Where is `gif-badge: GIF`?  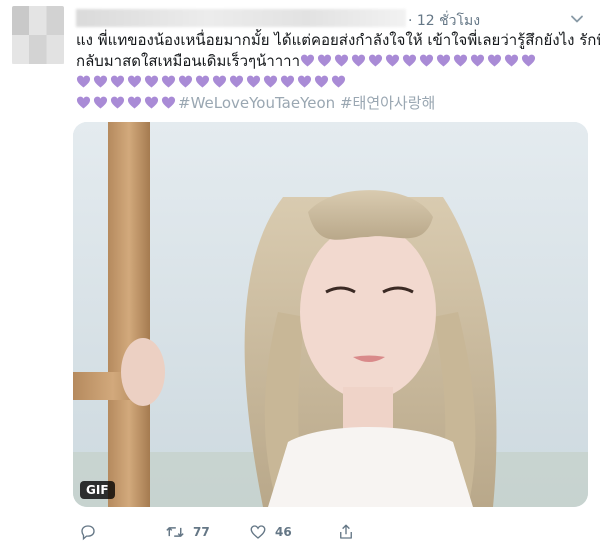
gif-badge: GIF is located at coordinates (97, 490).